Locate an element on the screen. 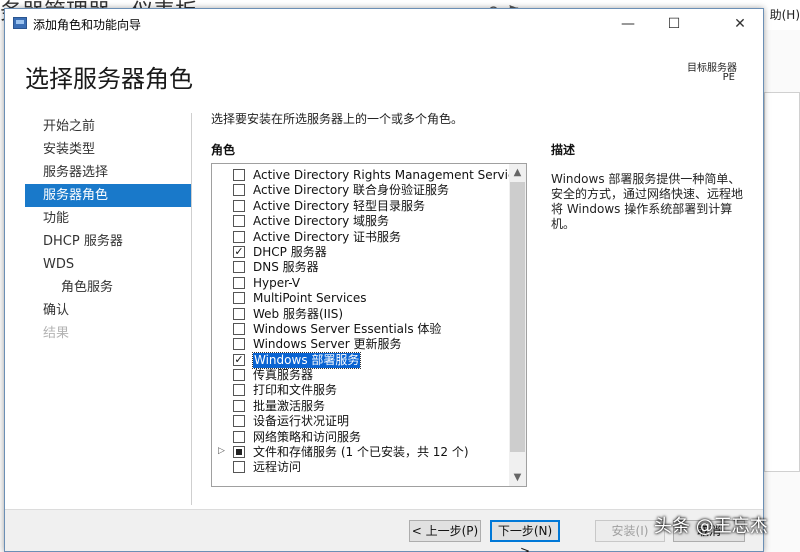  server-manager-side-panel is located at coordinates (782, 282).